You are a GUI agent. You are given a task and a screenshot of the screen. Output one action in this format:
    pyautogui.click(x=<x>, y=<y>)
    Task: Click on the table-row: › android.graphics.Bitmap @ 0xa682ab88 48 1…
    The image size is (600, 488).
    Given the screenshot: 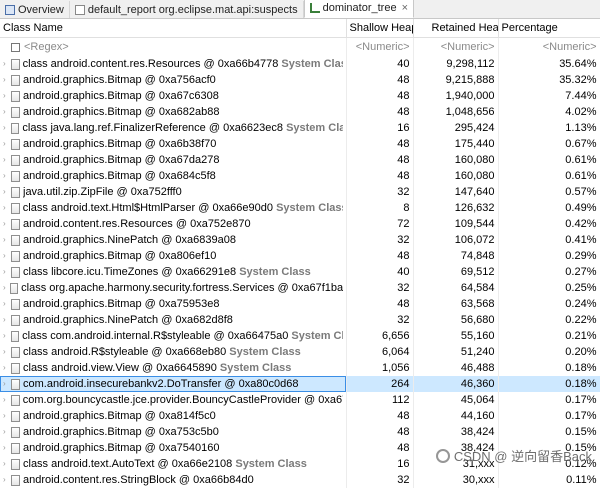 What is the action you would take?
    pyautogui.click(x=300, y=112)
    